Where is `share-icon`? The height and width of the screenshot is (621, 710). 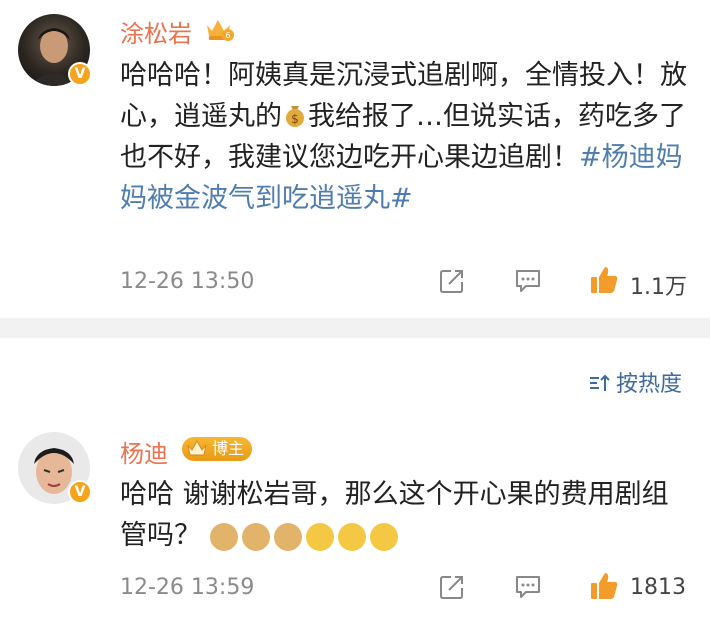
share-icon is located at coordinates (452, 589).